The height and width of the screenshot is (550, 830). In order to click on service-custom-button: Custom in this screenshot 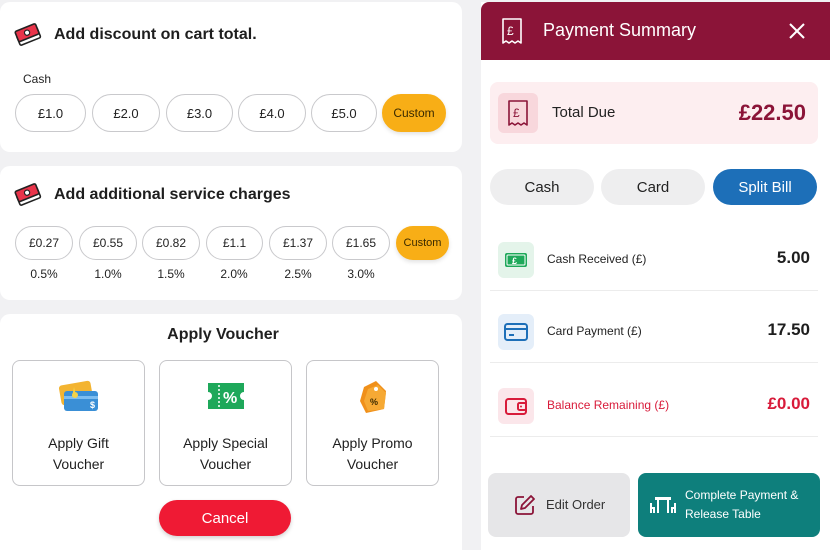, I will do `click(422, 243)`.